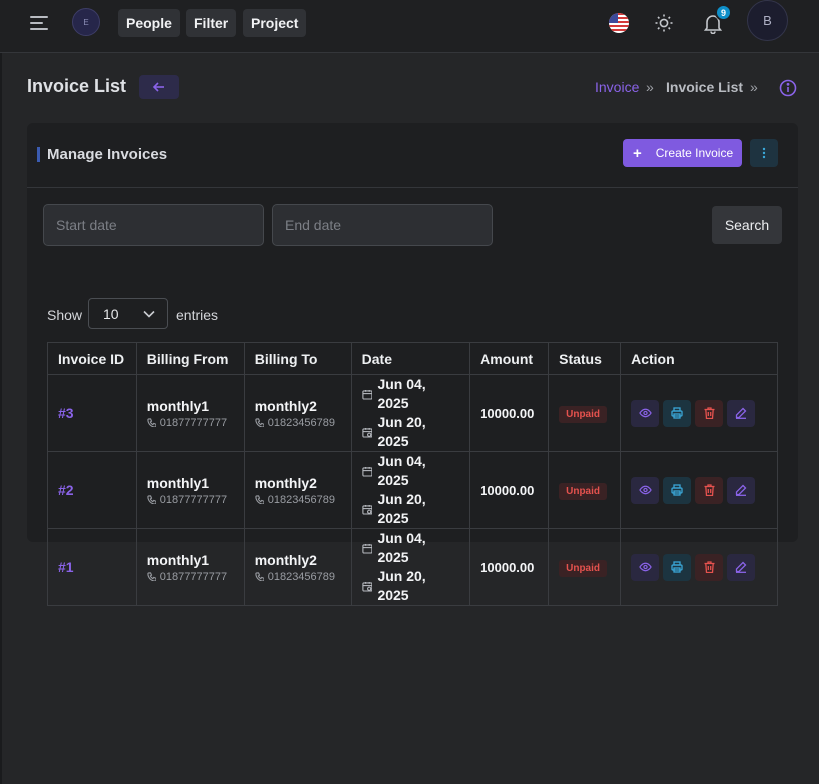 The image size is (819, 784). What do you see at coordinates (86, 22) in the screenshot?
I see `app-logo: E` at bounding box center [86, 22].